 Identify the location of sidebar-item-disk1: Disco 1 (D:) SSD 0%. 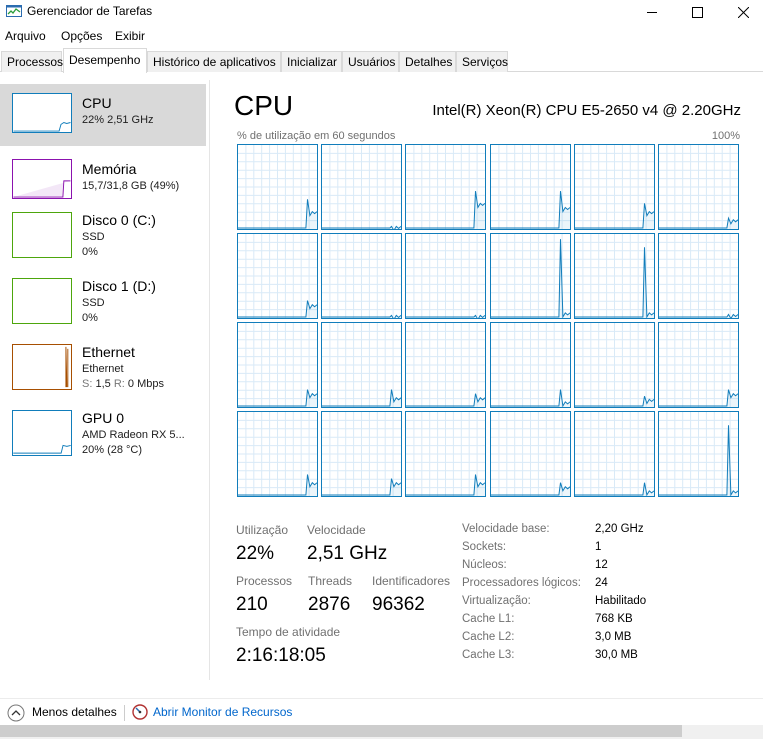
(103, 309).